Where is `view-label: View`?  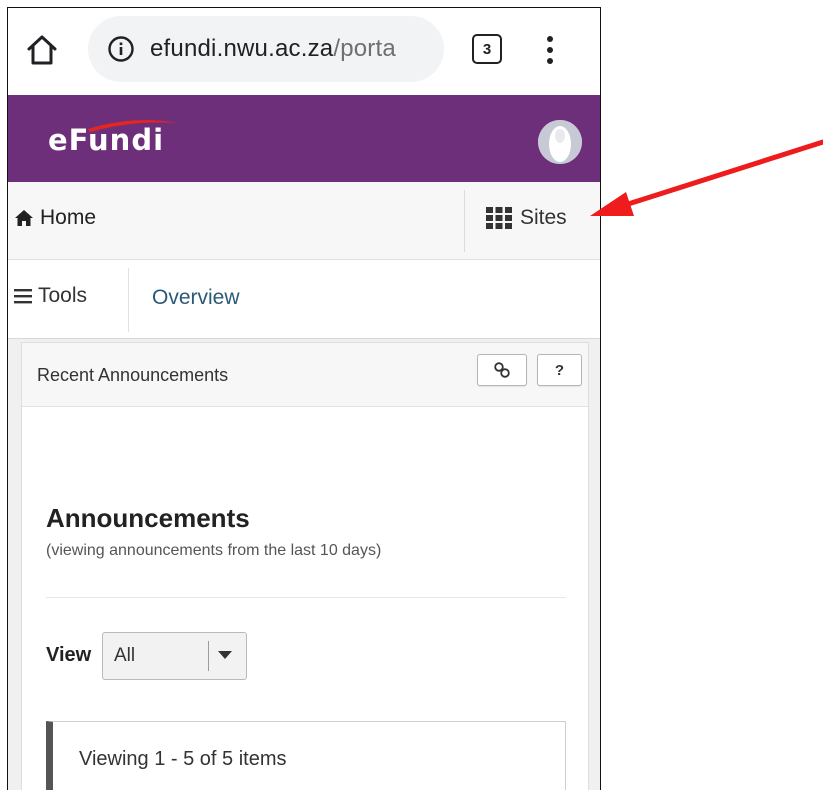 view-label: View is located at coordinates (69, 655).